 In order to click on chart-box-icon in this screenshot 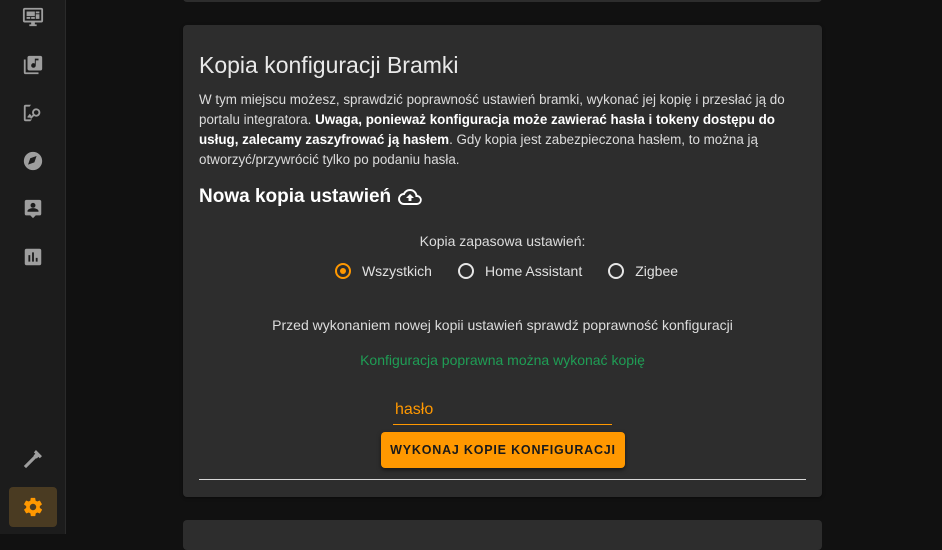, I will do `click(33, 257)`.